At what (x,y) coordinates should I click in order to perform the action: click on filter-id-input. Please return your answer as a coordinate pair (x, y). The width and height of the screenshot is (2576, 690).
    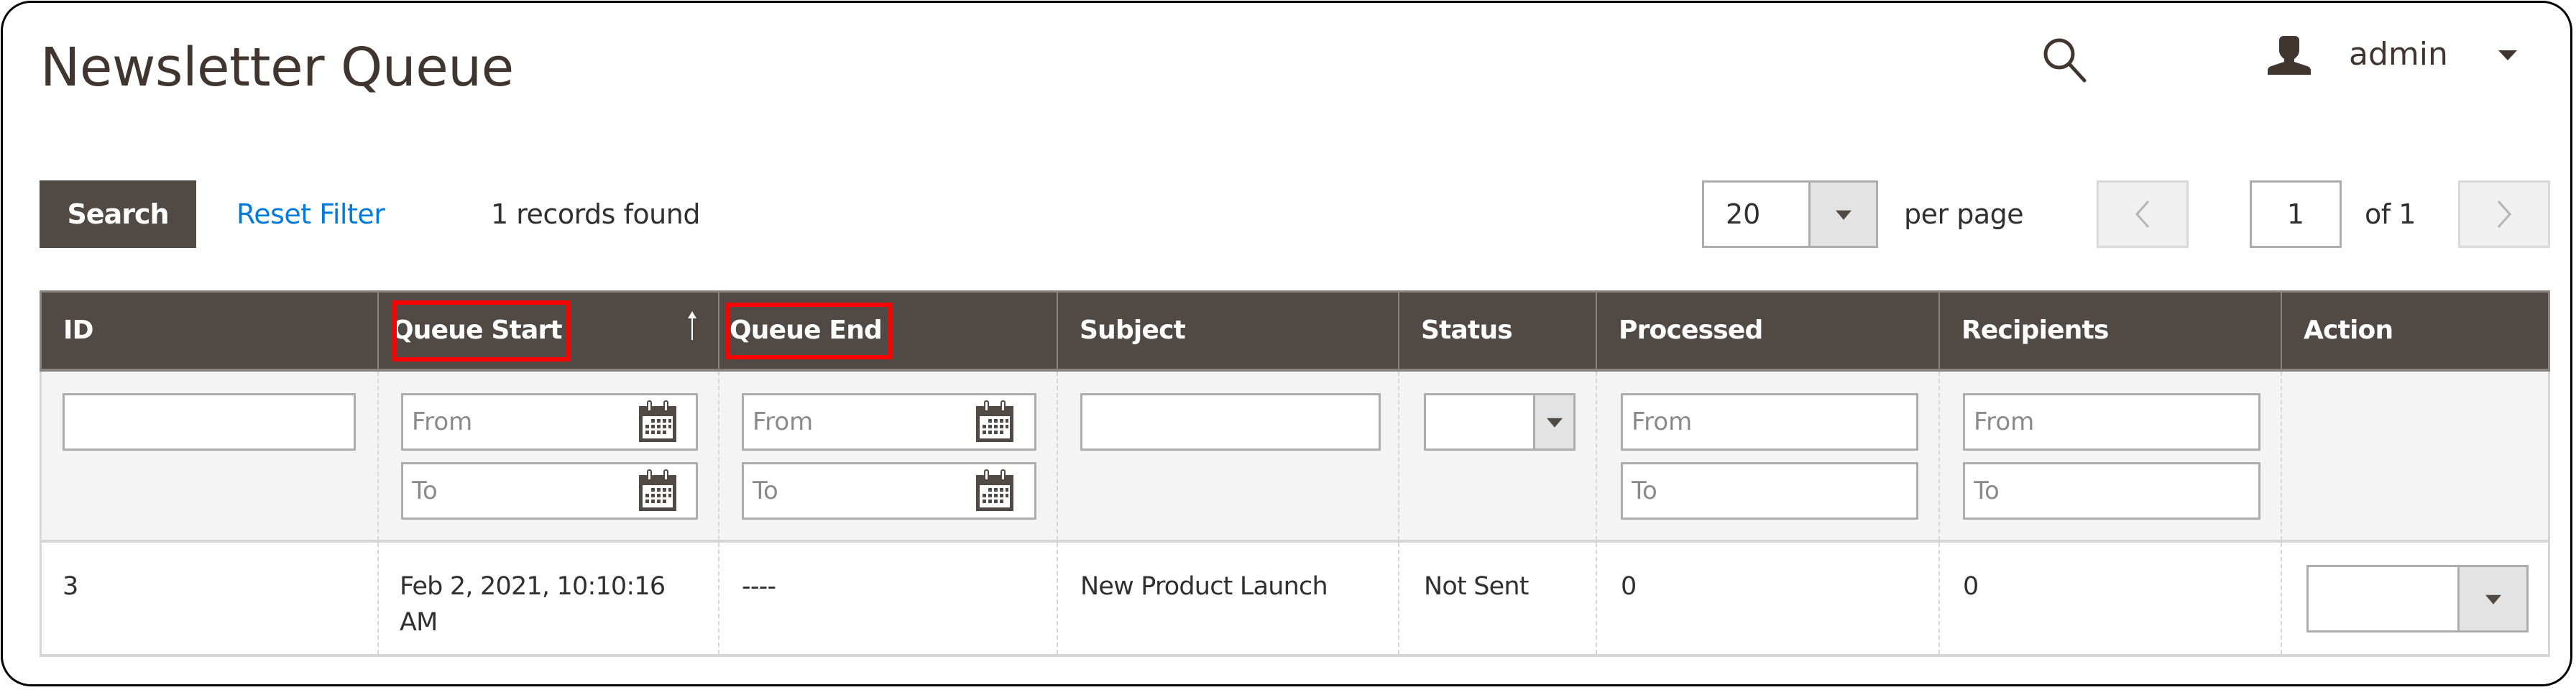
    Looking at the image, I should click on (209, 422).